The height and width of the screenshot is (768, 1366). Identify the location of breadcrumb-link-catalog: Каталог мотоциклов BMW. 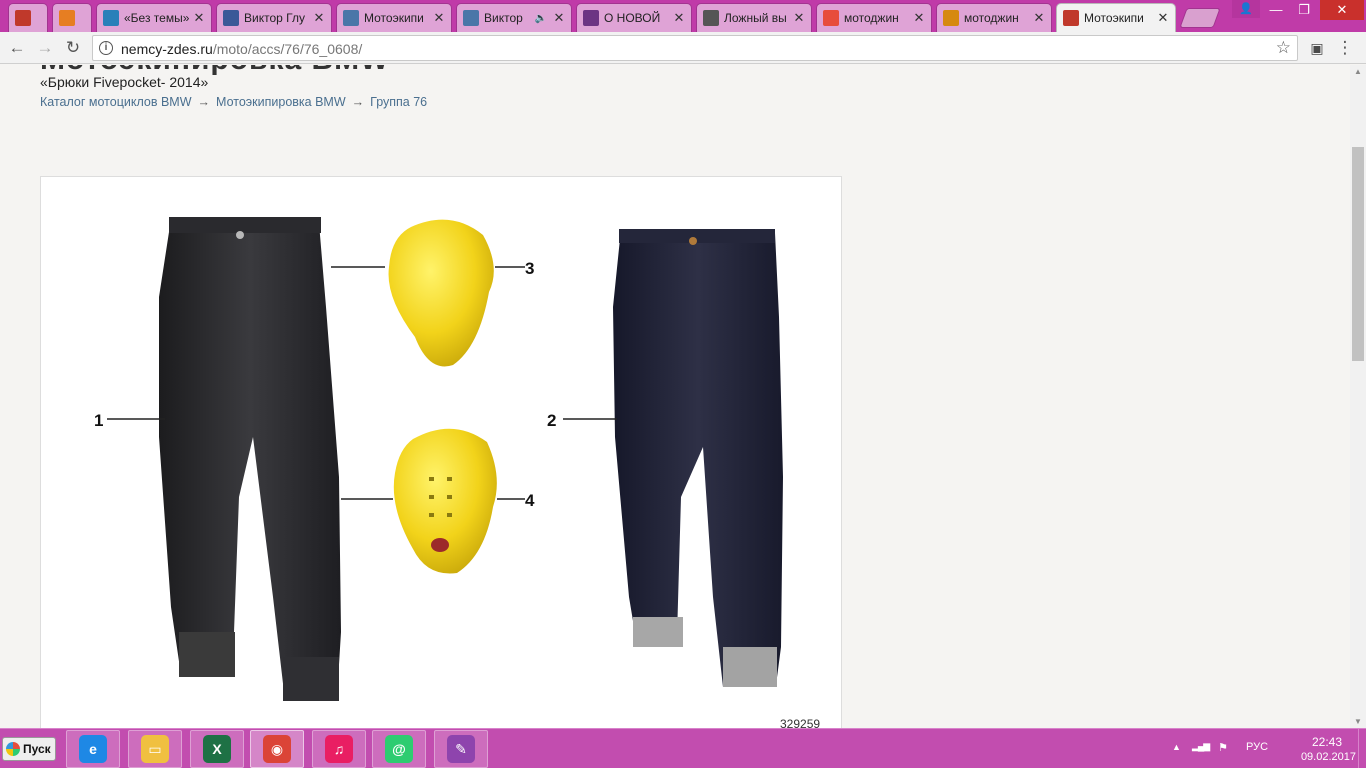
(116, 102).